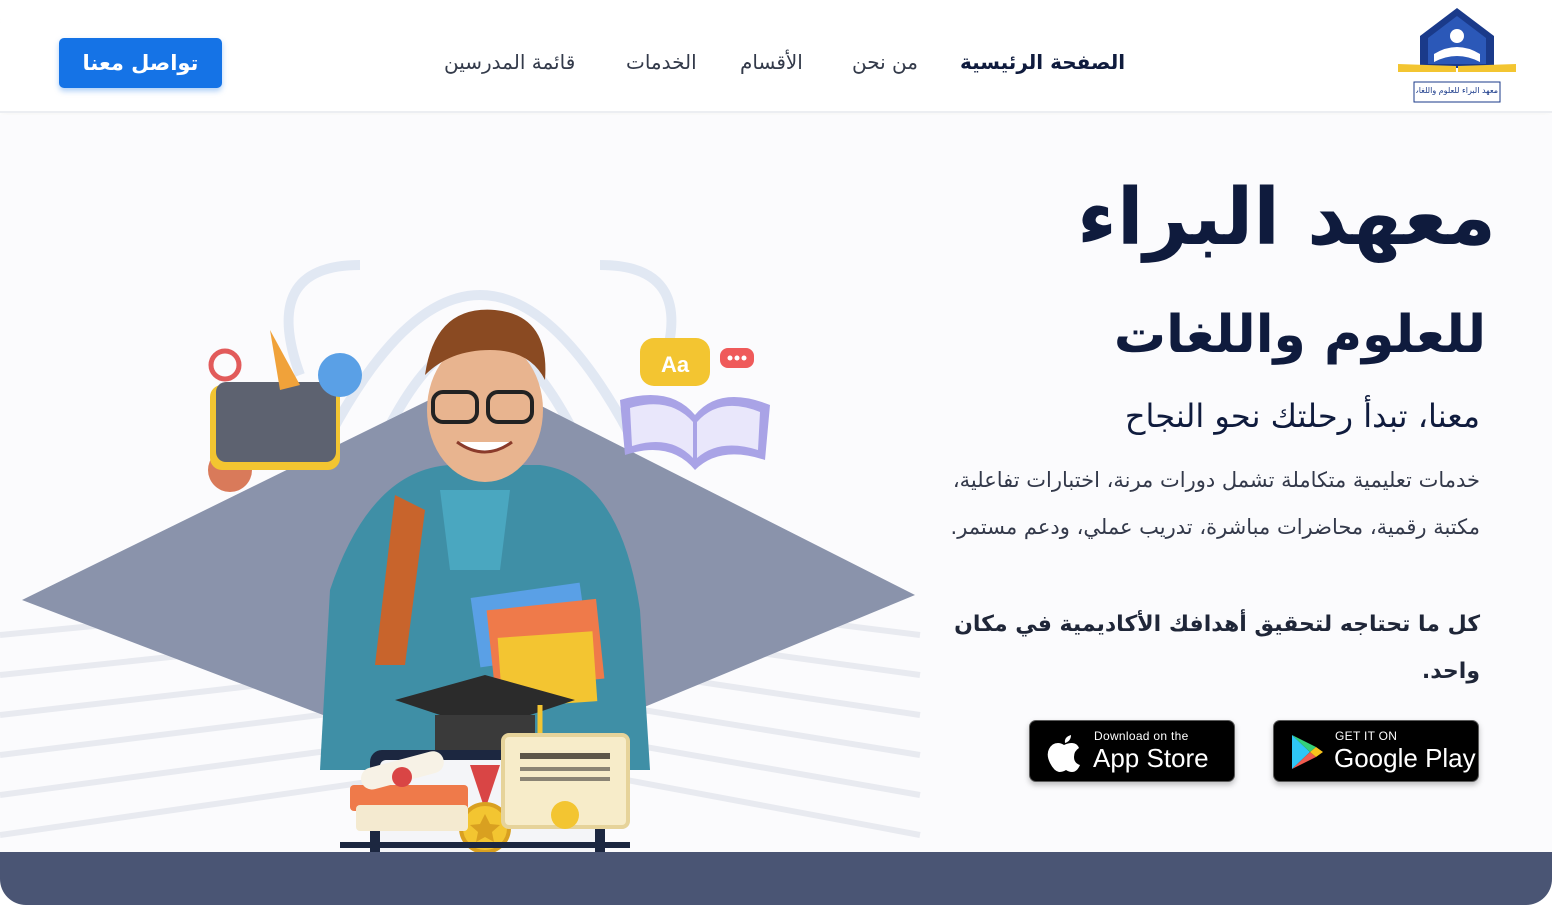  What do you see at coordinates (1405, 758) in the screenshot?
I see `google-play-big-text: Google Play` at bounding box center [1405, 758].